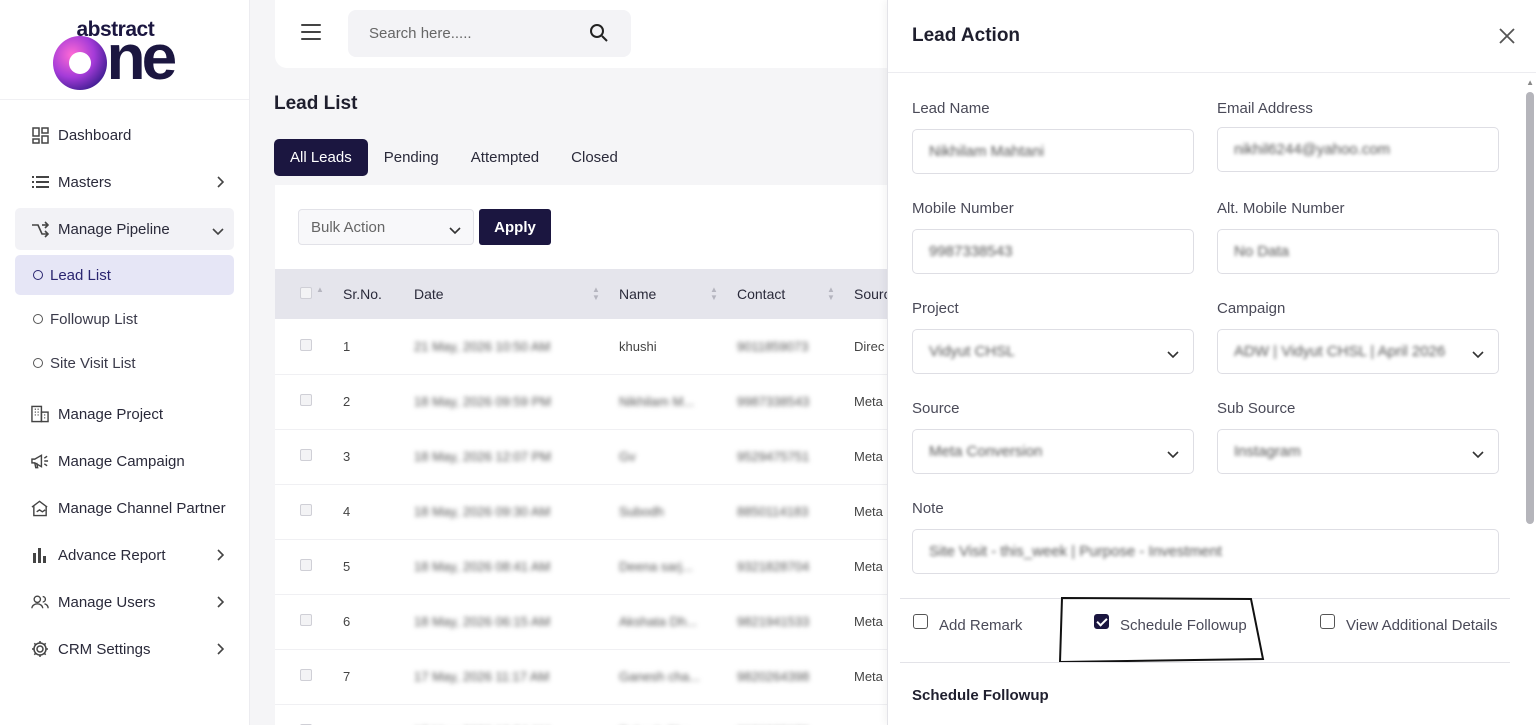  Describe the element at coordinates (311, 33) in the screenshot. I see `hamburger-icon` at that location.